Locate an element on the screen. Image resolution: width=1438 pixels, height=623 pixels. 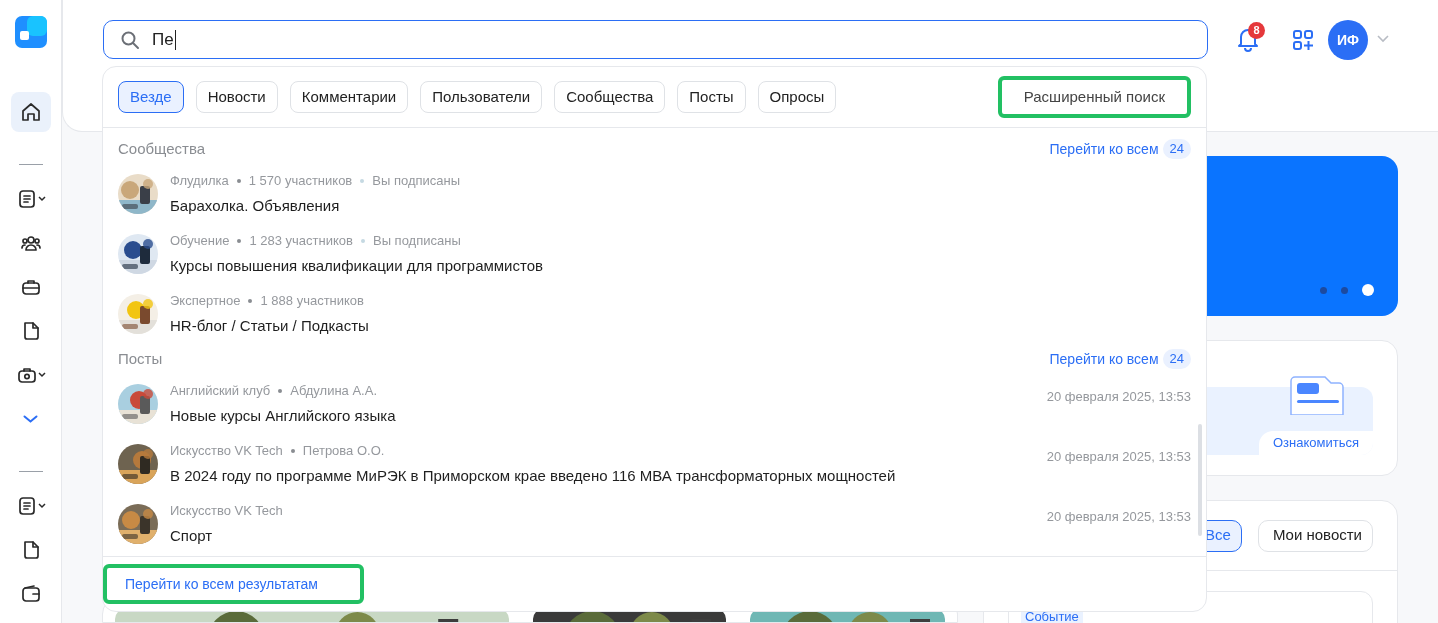
chevron-down-icon is located at coordinates (30, 419).